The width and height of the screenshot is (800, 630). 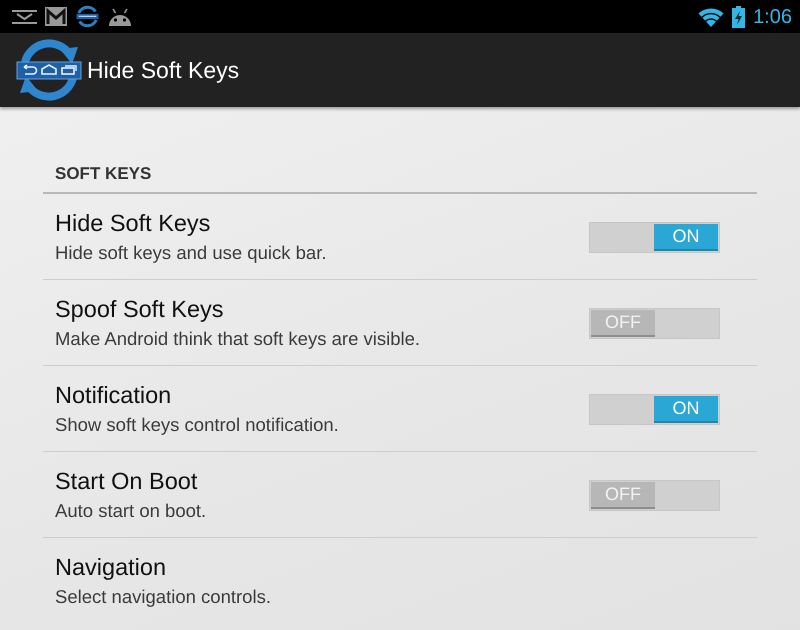 I want to click on chevron-icon, so click(x=24, y=17).